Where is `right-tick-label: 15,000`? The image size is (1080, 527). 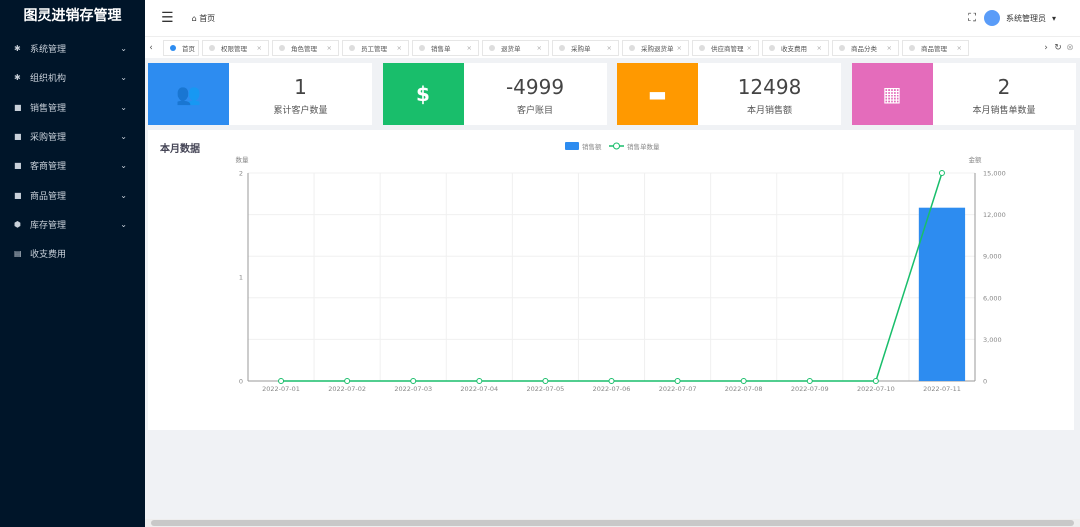
right-tick-label: 15,000 is located at coordinates (994, 174).